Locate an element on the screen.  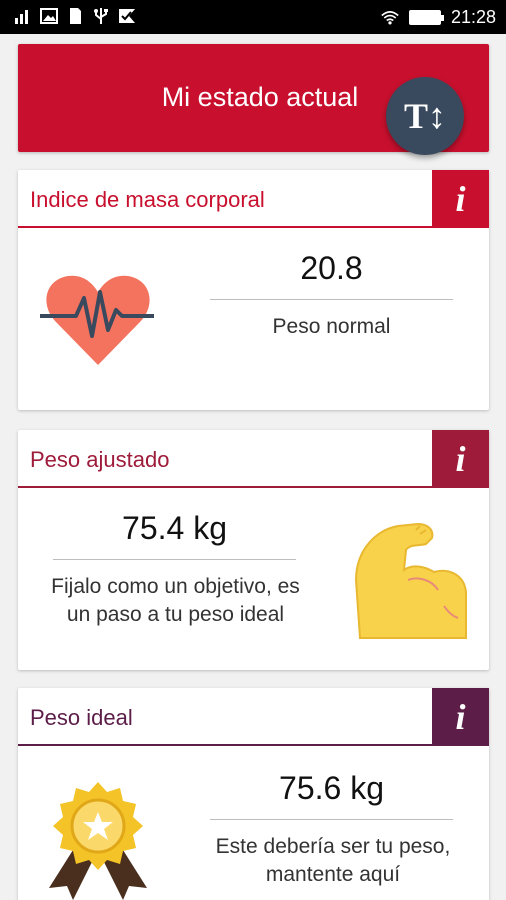
wifi-icon is located at coordinates (390, 18).